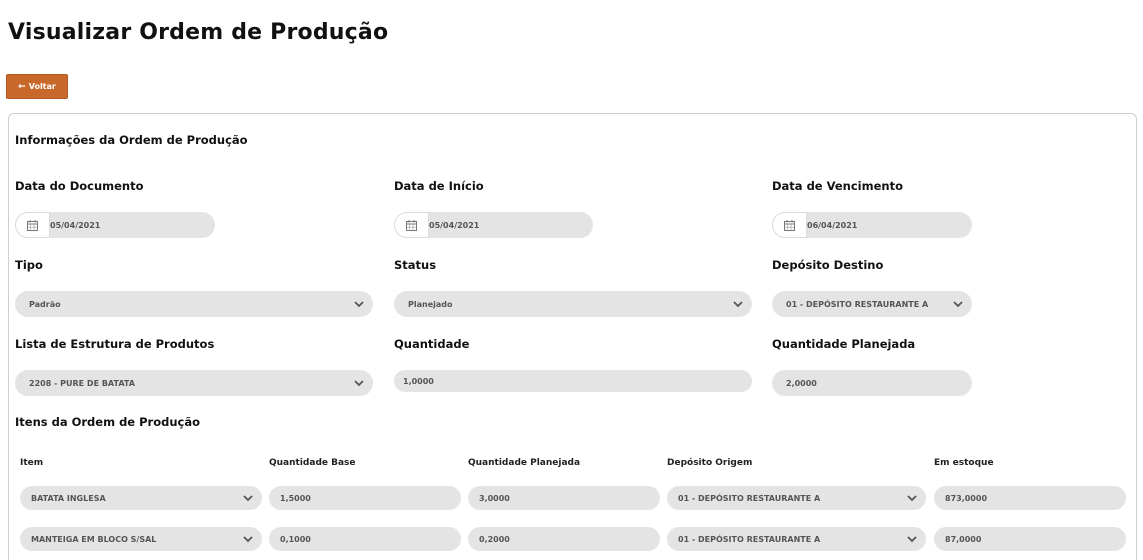  I want to click on quantidade-planejada-item-field: 3,0000, so click(564, 498).